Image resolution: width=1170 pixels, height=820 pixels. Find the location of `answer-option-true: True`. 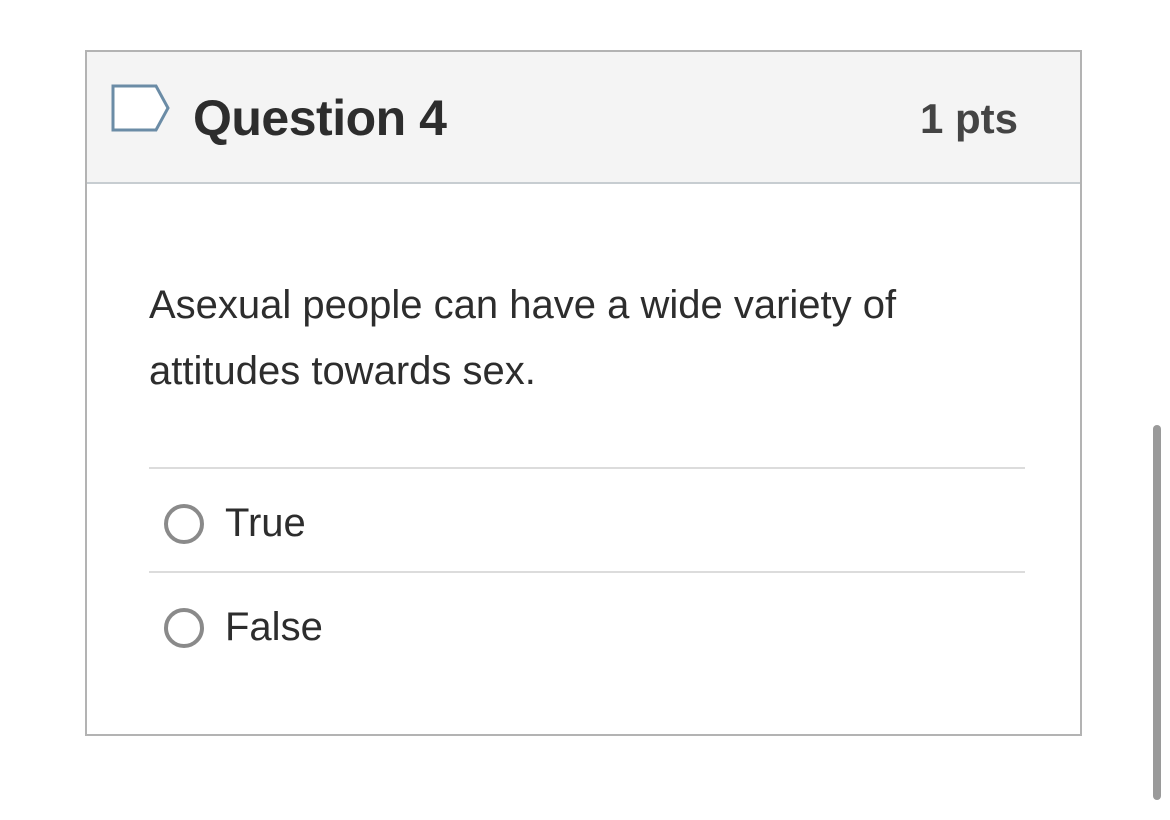

answer-option-true: True is located at coordinates (587, 519).